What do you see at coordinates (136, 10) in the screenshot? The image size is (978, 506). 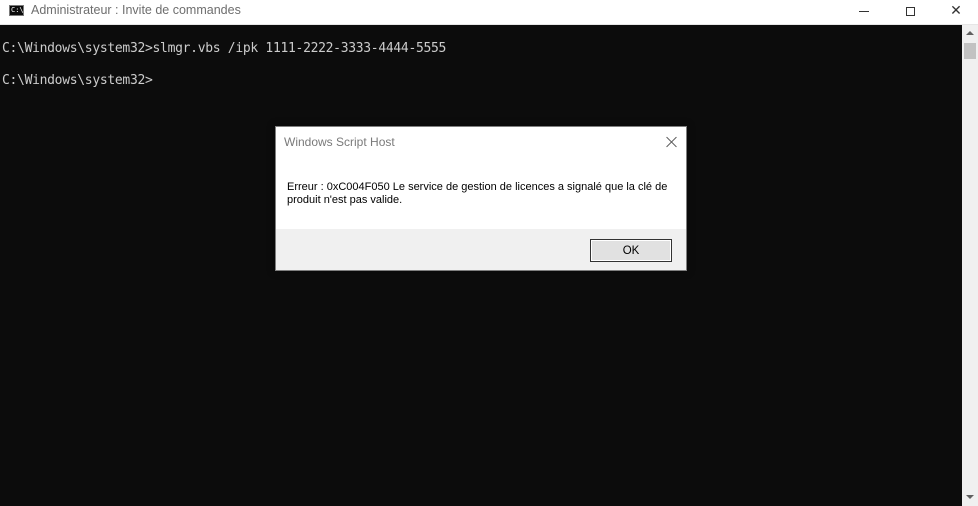 I see `window-title: Administrateur : Invite de commandes` at bounding box center [136, 10].